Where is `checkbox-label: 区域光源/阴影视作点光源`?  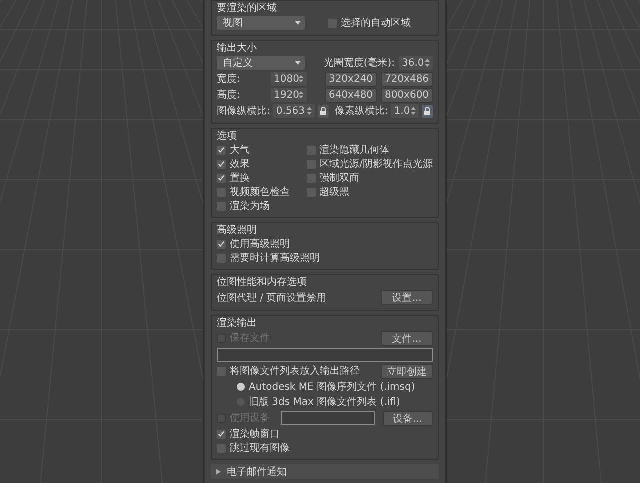
checkbox-label: 区域光源/阴影视作点光源 is located at coordinates (376, 164).